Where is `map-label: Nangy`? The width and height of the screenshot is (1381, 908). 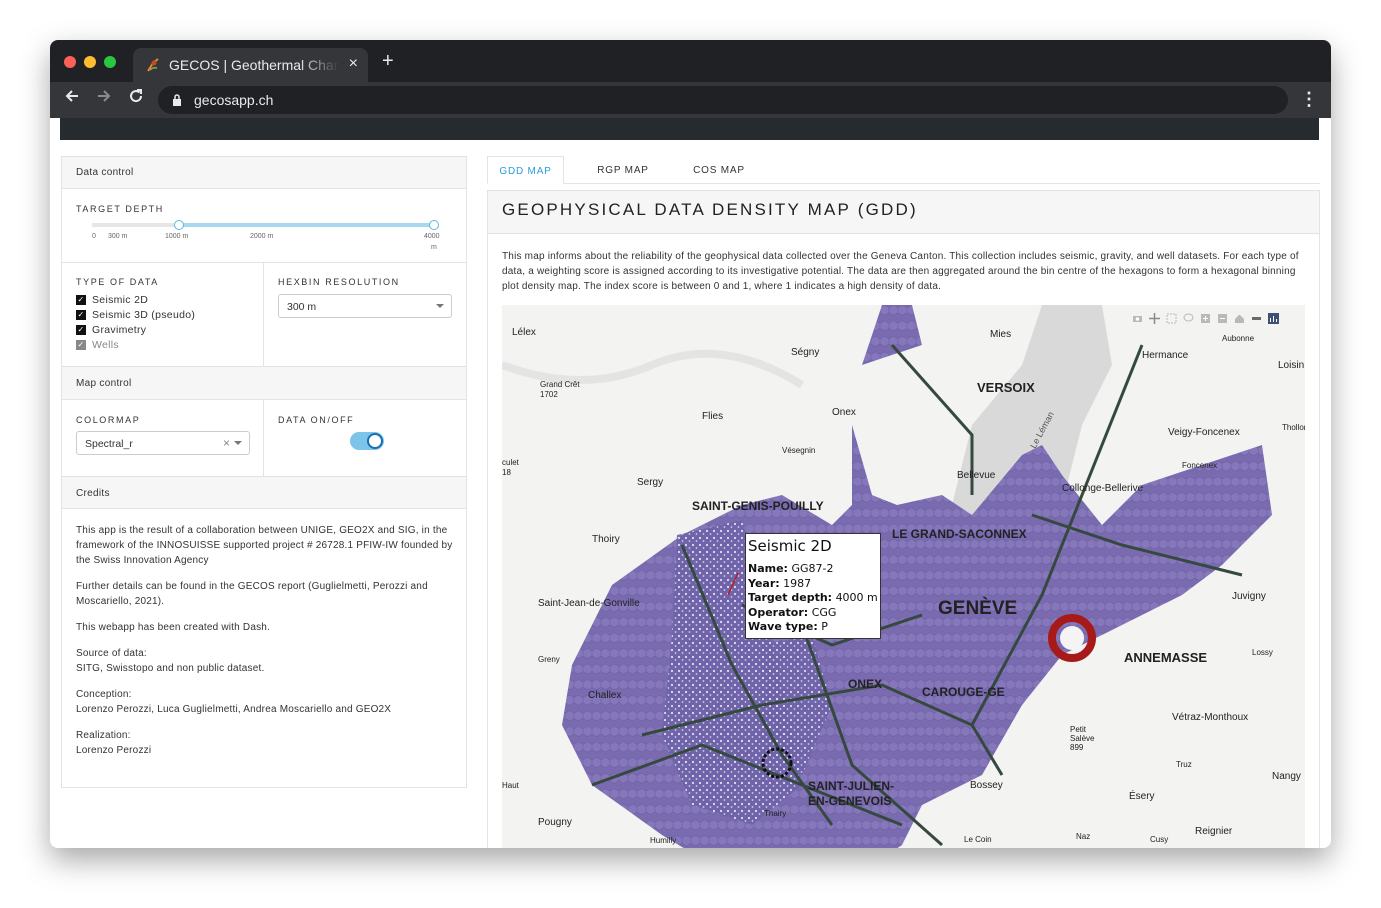 map-label: Nangy is located at coordinates (1286, 776).